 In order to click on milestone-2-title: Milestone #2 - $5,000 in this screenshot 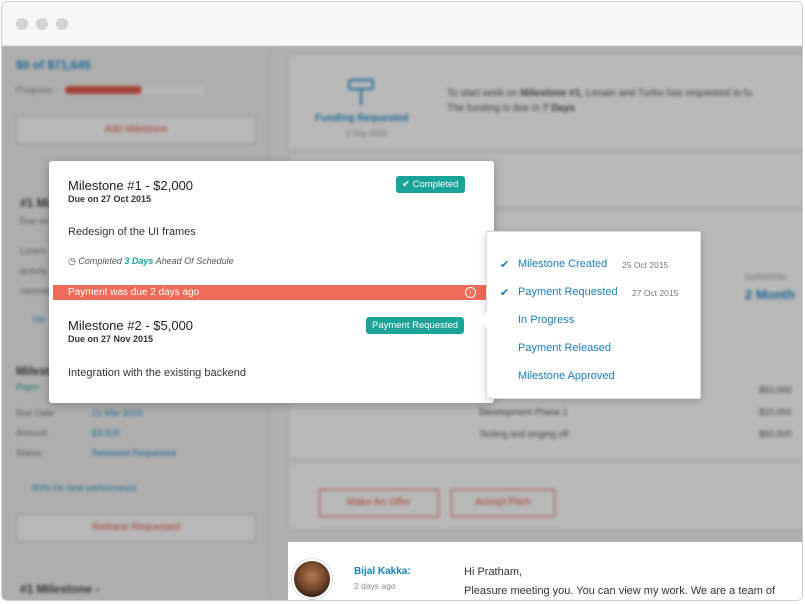, I will do `click(131, 325)`.